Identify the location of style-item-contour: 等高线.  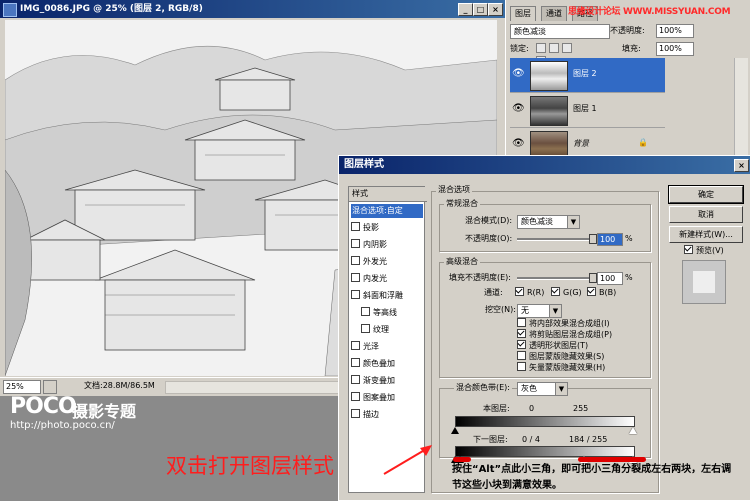
(396, 313).